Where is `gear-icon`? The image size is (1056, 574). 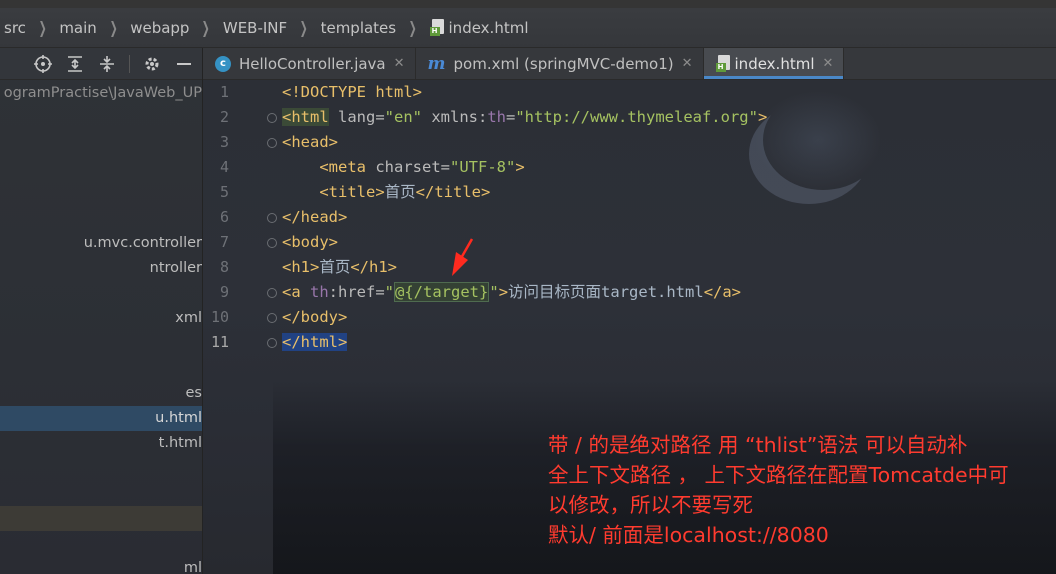 gear-icon is located at coordinates (152, 64).